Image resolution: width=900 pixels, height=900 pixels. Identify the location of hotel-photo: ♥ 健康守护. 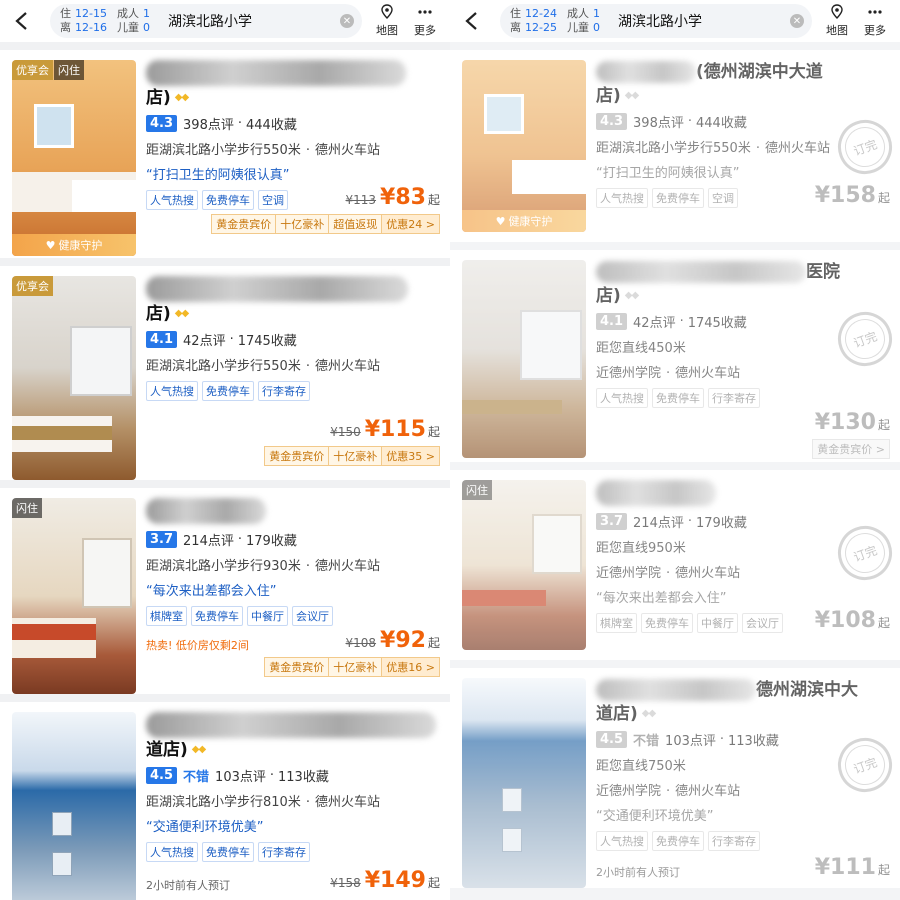
(524, 146).